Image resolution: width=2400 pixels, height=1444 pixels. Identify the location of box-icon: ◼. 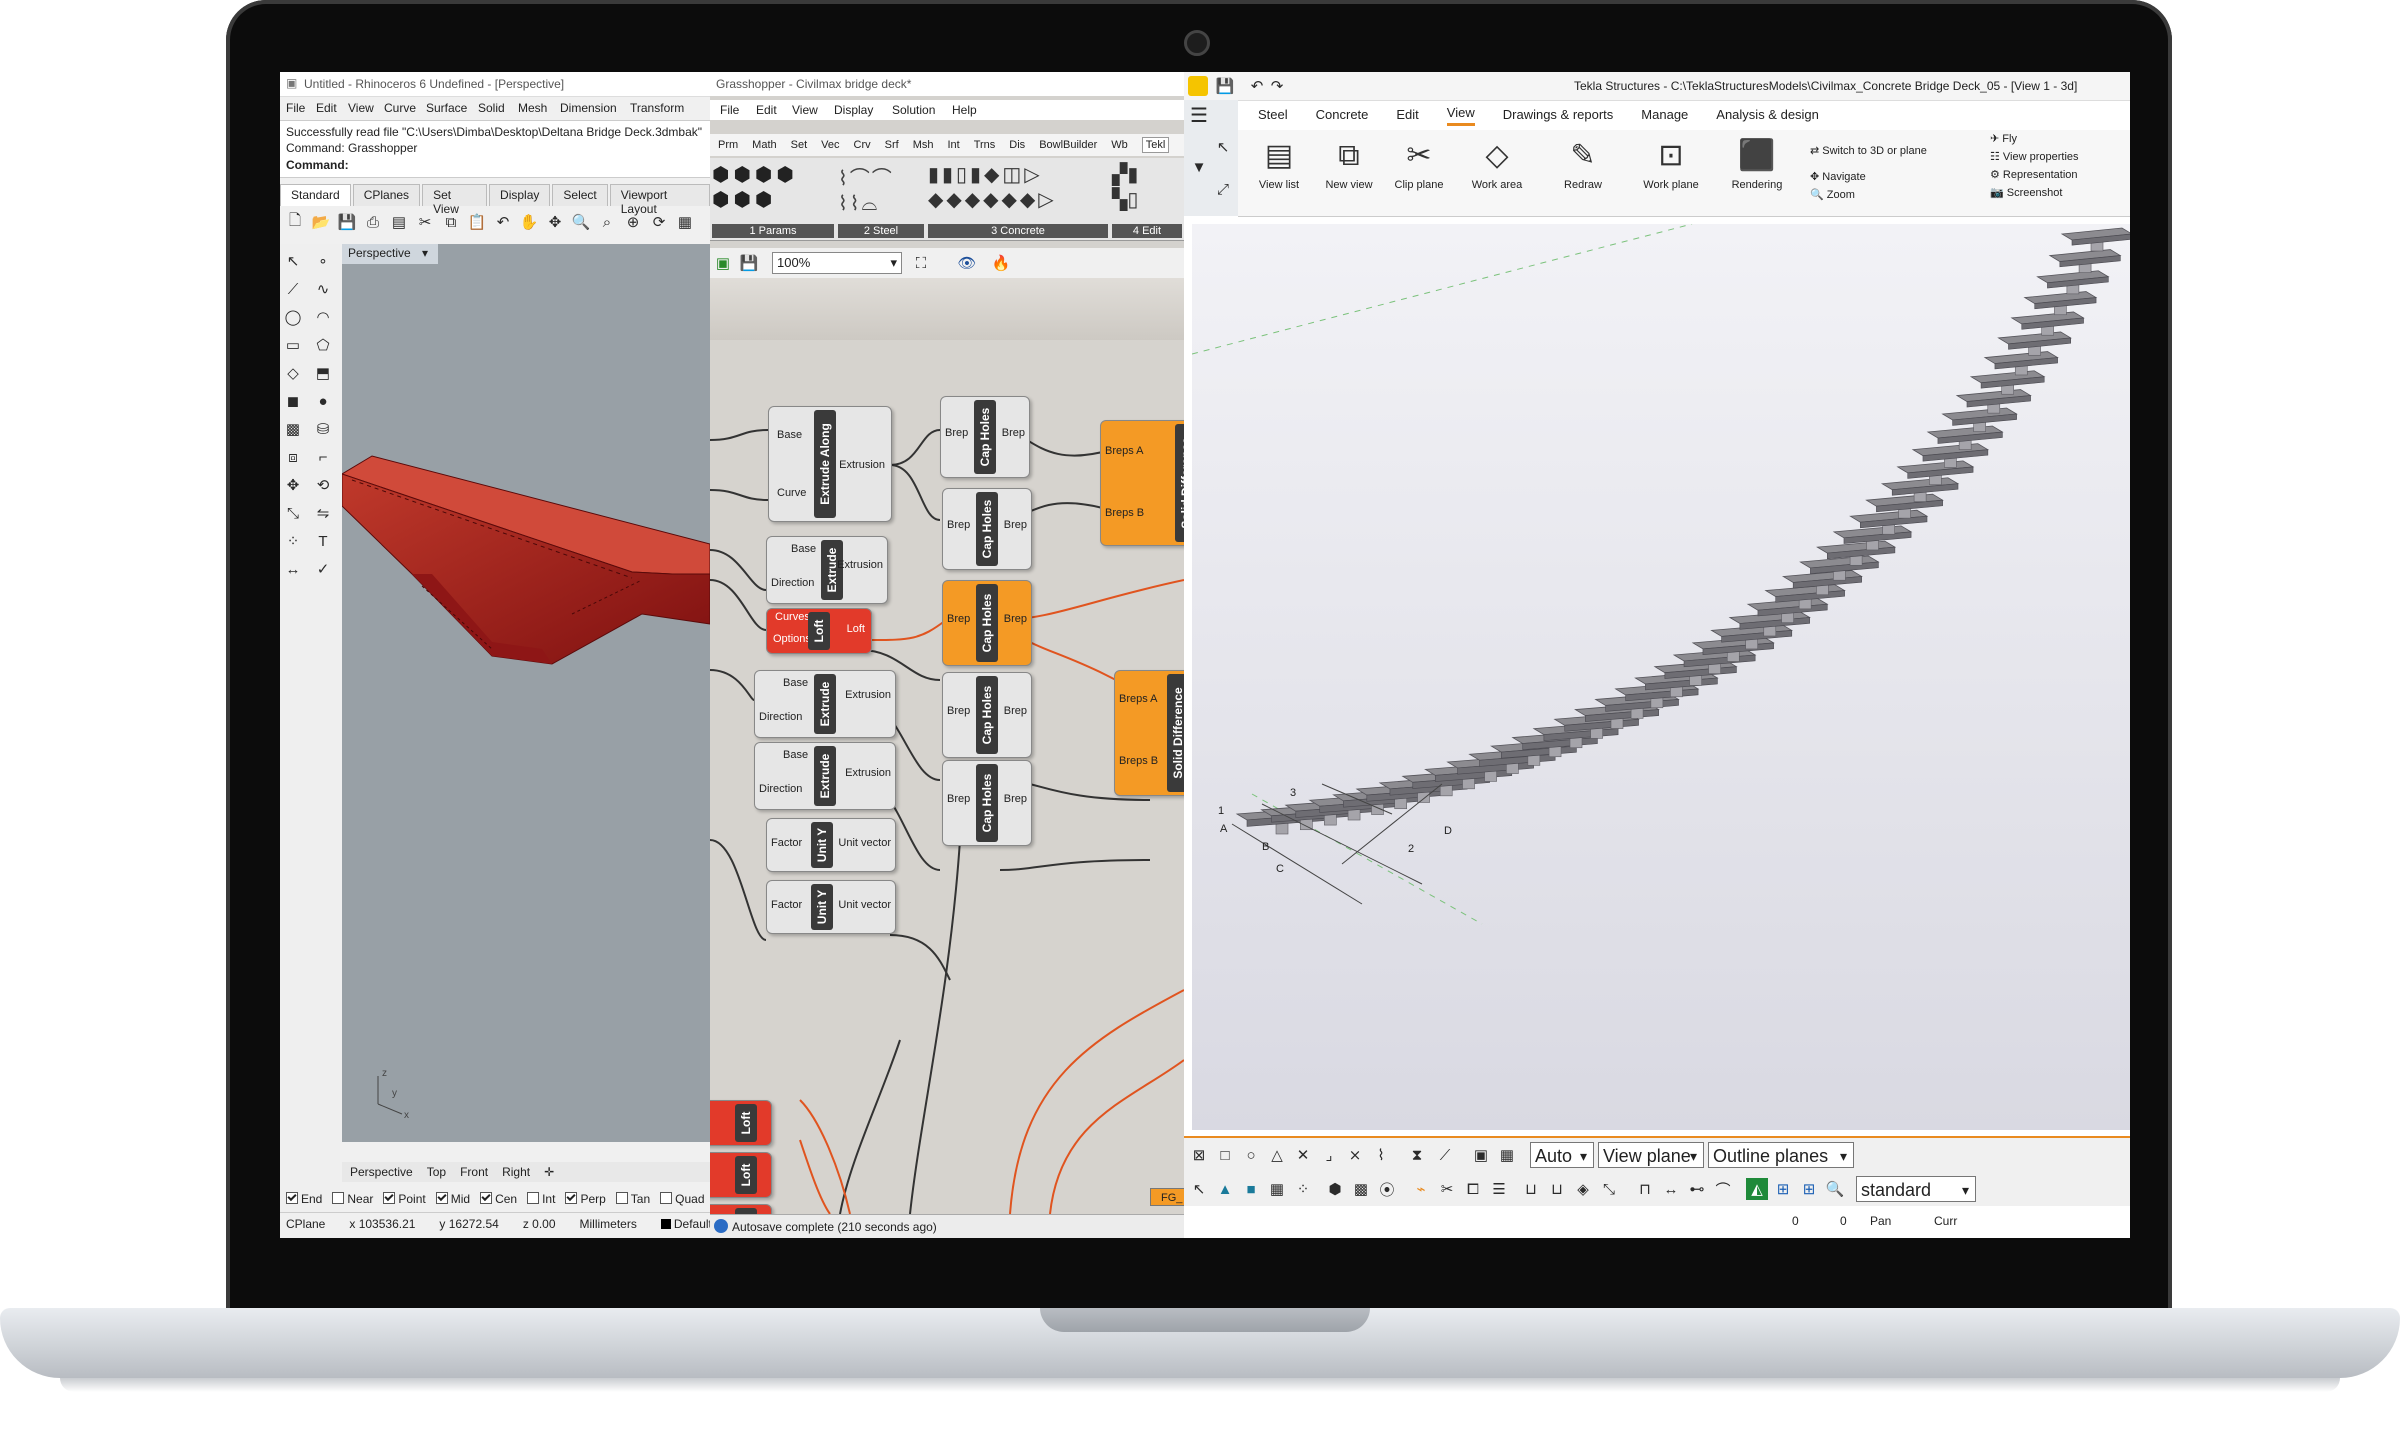
(293, 401).